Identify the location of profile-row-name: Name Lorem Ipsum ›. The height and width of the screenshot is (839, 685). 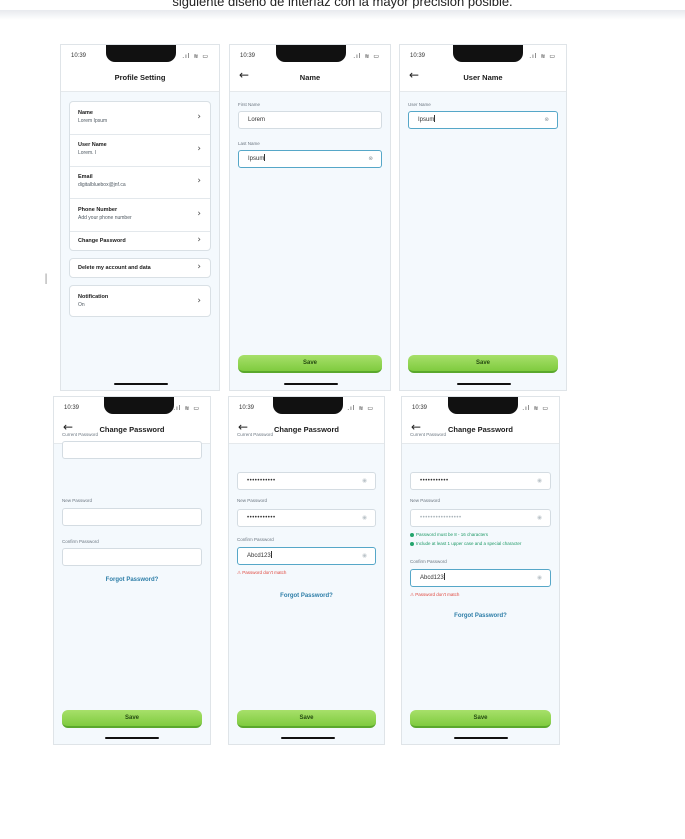
(140, 118).